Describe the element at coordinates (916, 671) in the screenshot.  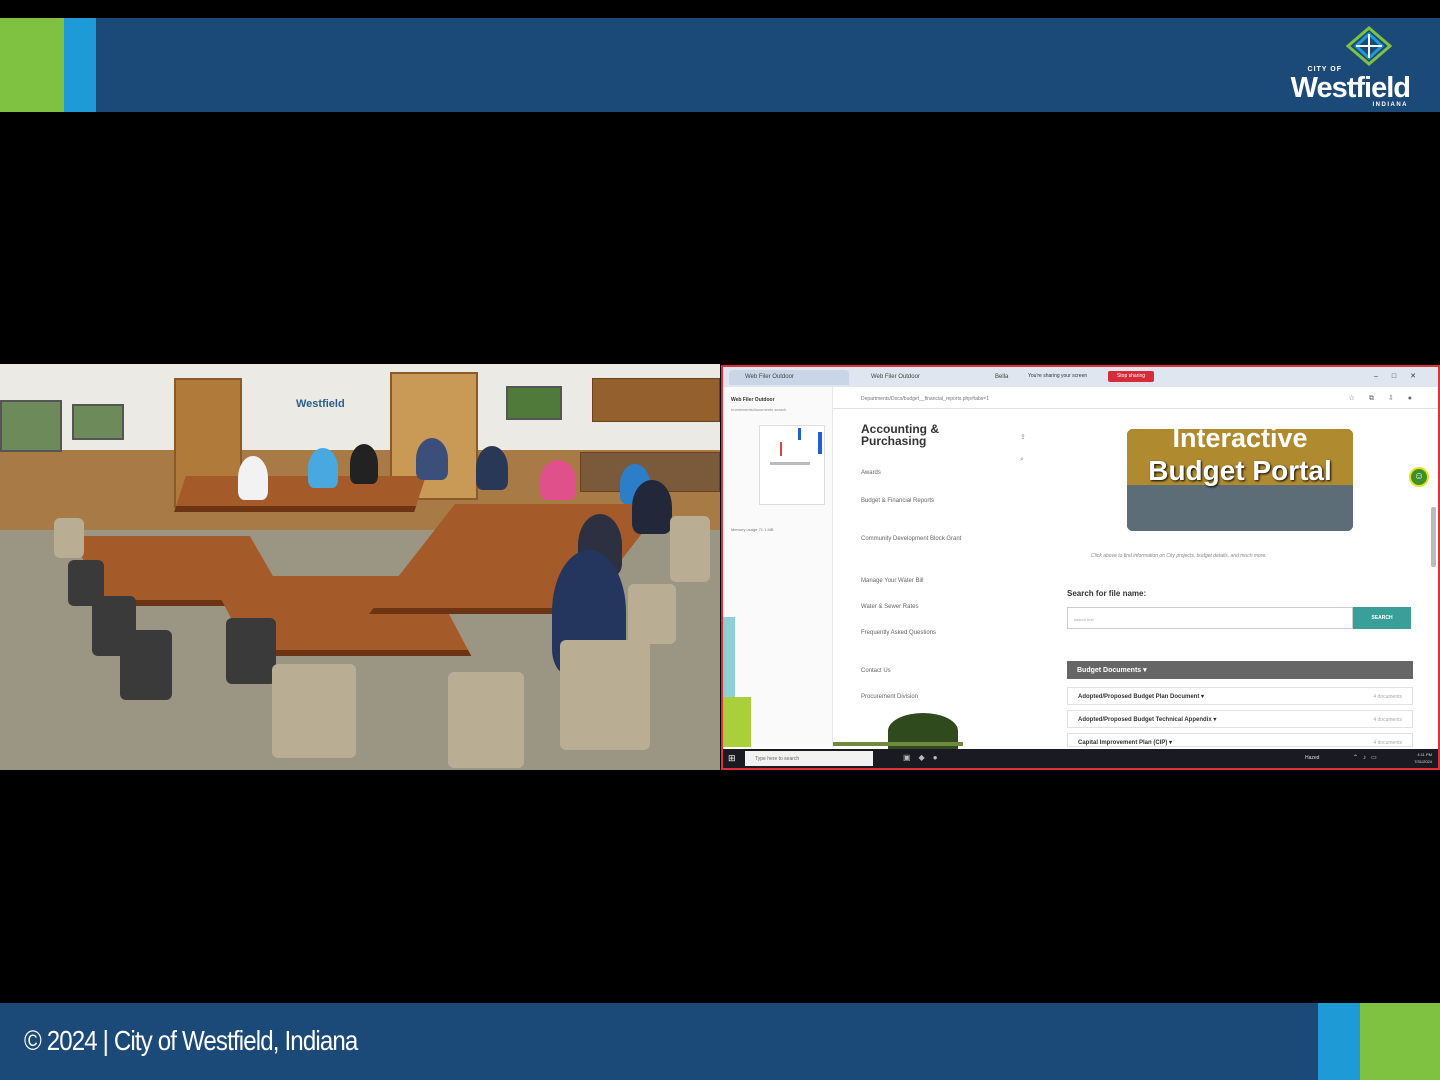
I see `nav-link-contact: Contact Us` at that location.